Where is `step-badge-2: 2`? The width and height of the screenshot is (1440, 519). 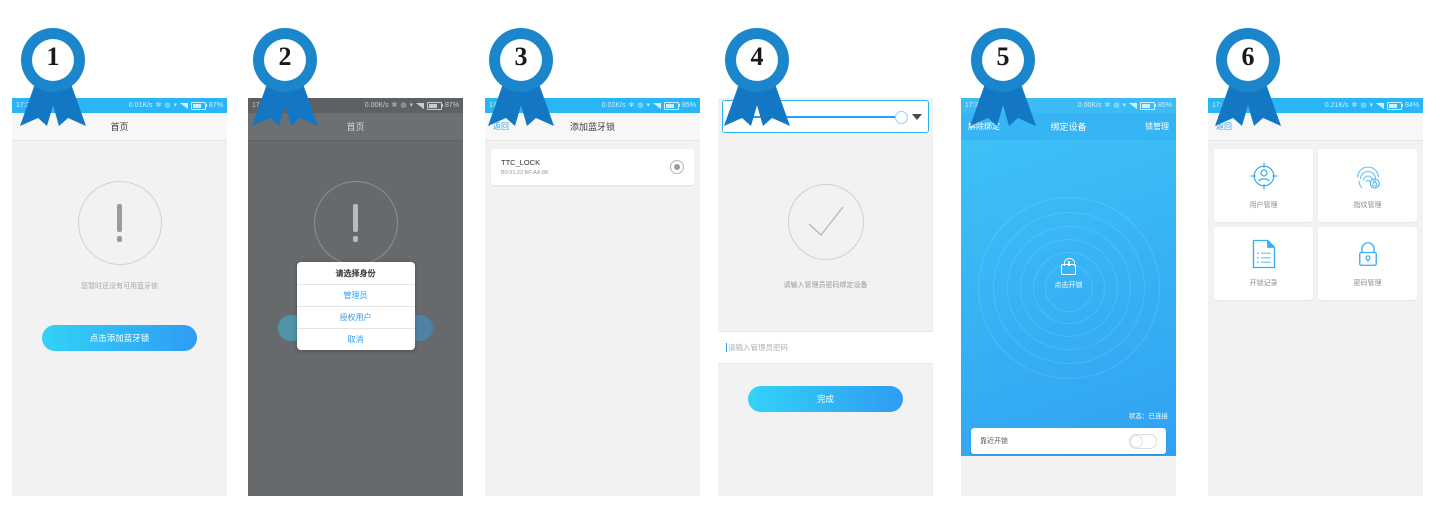 step-badge-2: 2 is located at coordinates (285, 76).